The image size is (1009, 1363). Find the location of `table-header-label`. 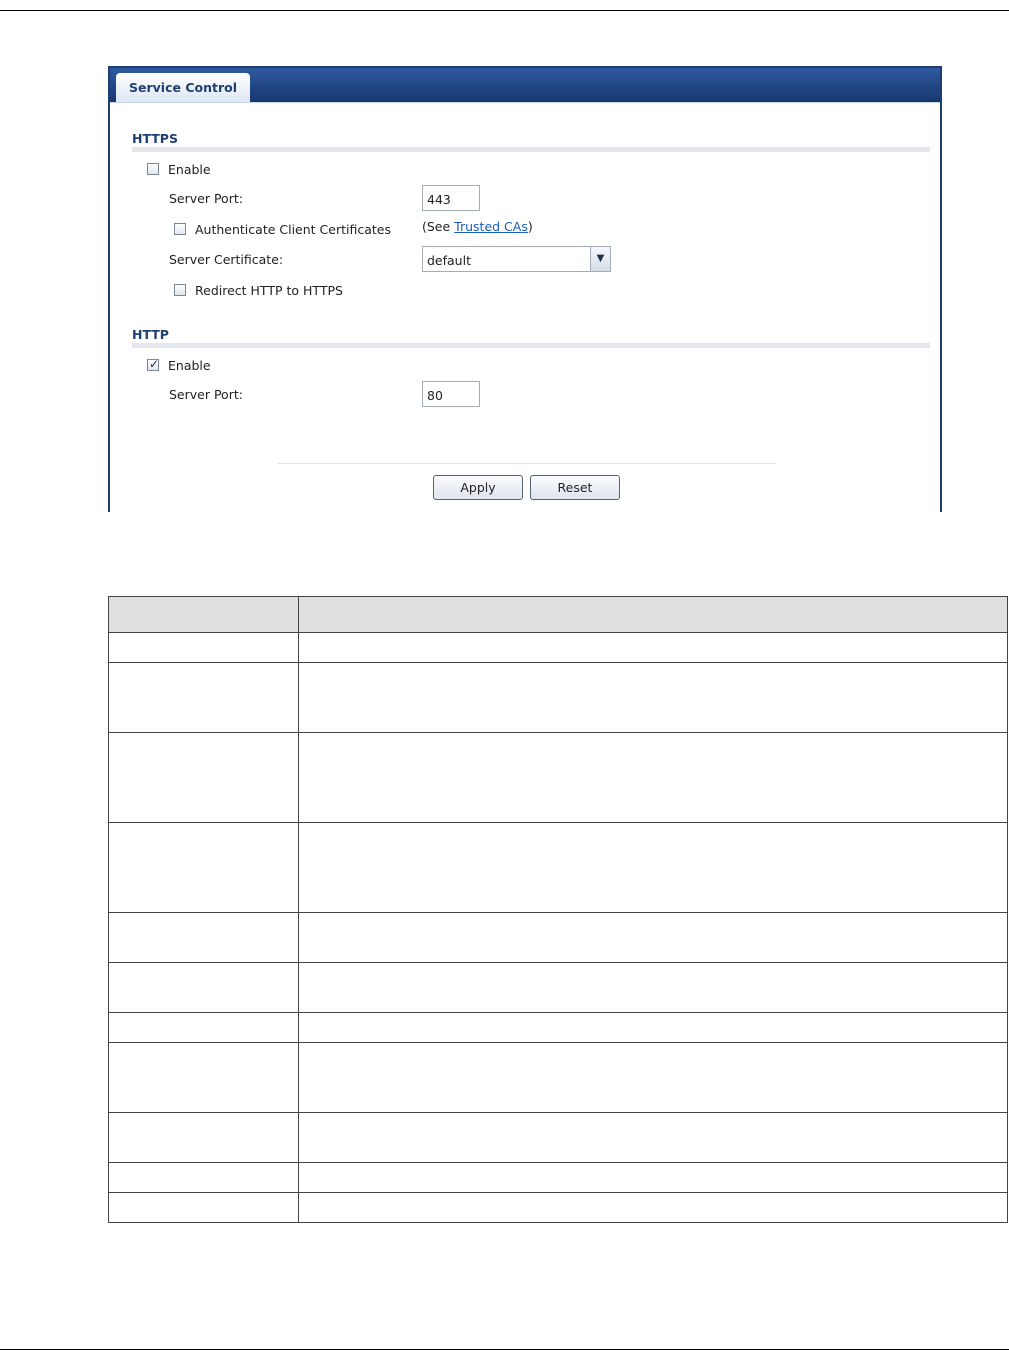

table-header-label is located at coordinates (203, 614).